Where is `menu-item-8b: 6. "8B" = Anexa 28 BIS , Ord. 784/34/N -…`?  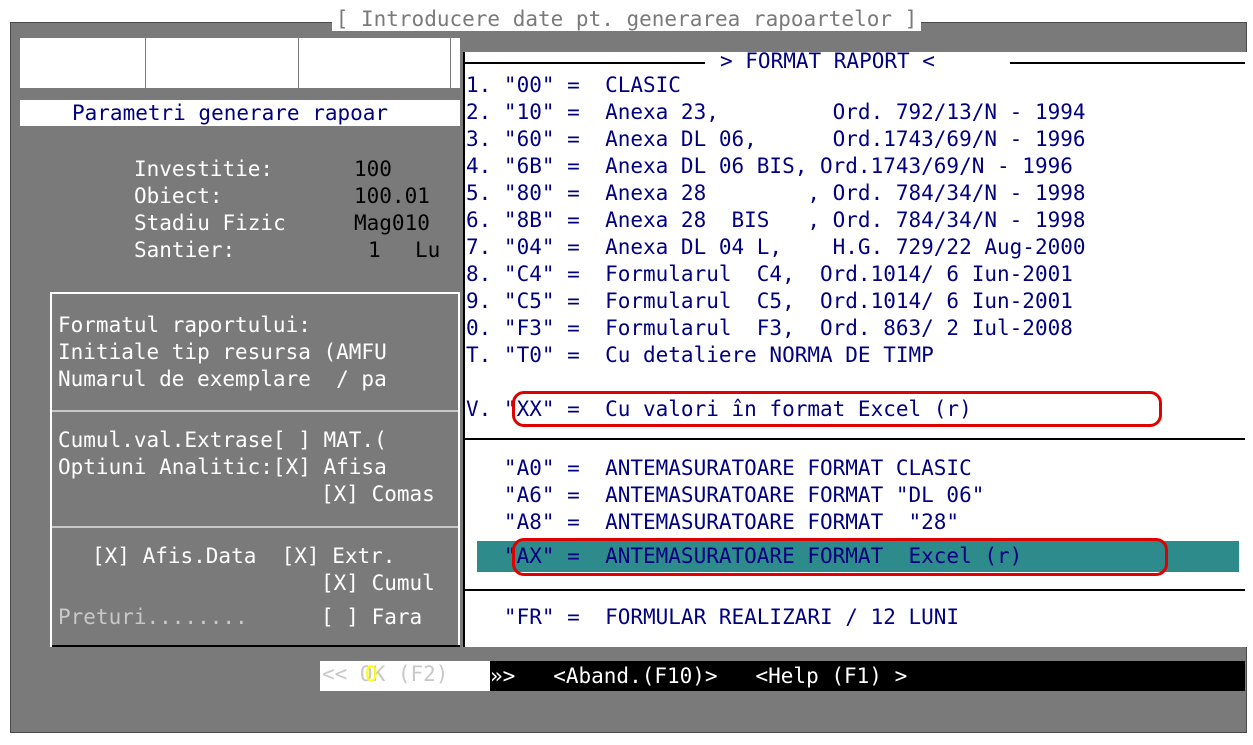 menu-item-8b: 6. "8B" = Anexa 28 BIS , Ord. 784/34/N -… is located at coordinates (776, 220).